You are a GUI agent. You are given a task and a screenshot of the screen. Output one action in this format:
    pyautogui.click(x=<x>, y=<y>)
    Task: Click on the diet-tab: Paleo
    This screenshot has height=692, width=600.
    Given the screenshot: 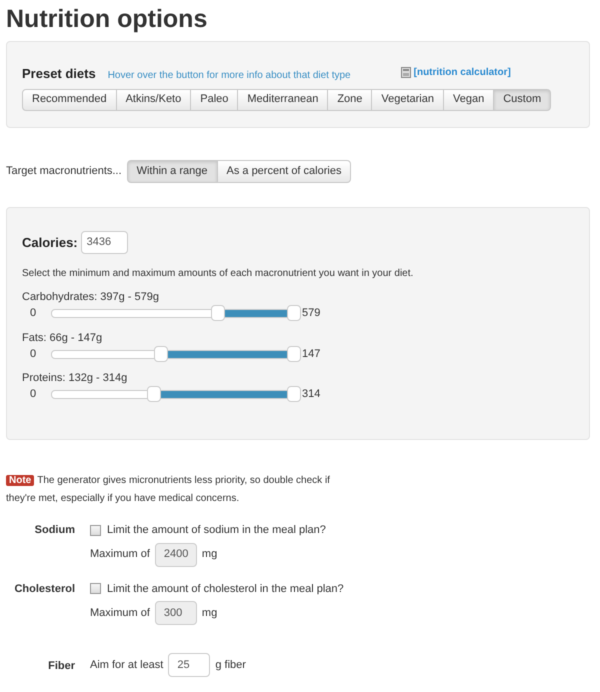 What is the action you would take?
    pyautogui.click(x=214, y=99)
    